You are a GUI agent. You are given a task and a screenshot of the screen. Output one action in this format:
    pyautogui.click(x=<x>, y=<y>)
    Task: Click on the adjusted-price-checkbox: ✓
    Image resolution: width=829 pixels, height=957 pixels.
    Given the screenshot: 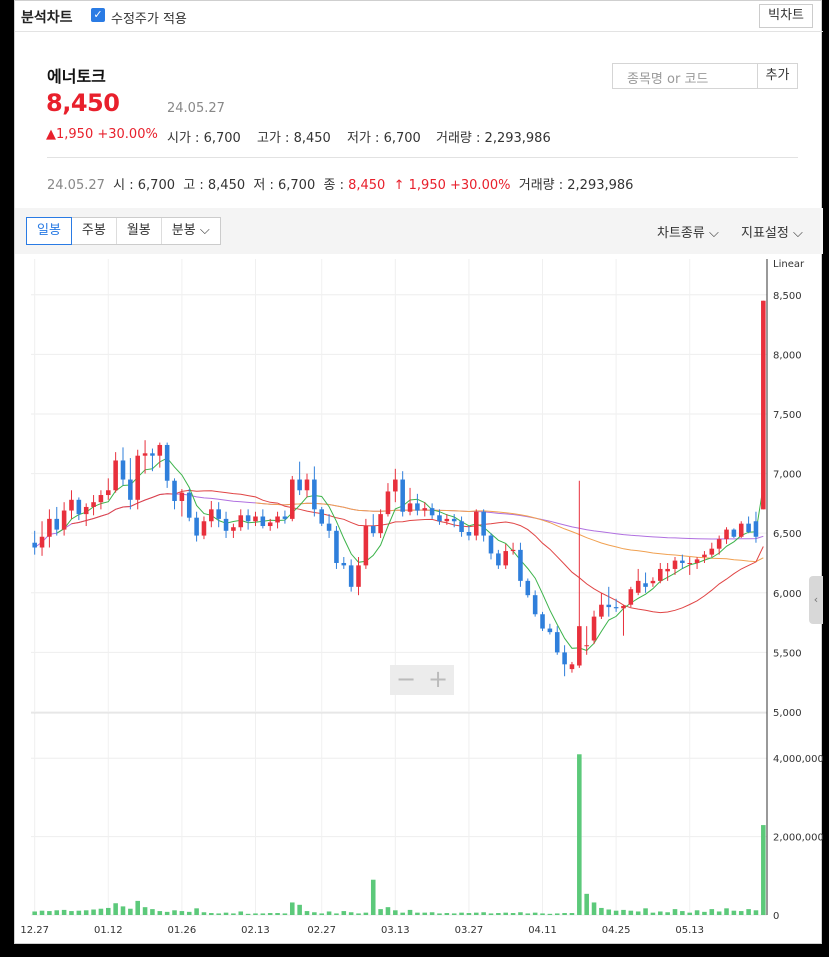 What is the action you would take?
    pyautogui.click(x=98, y=15)
    